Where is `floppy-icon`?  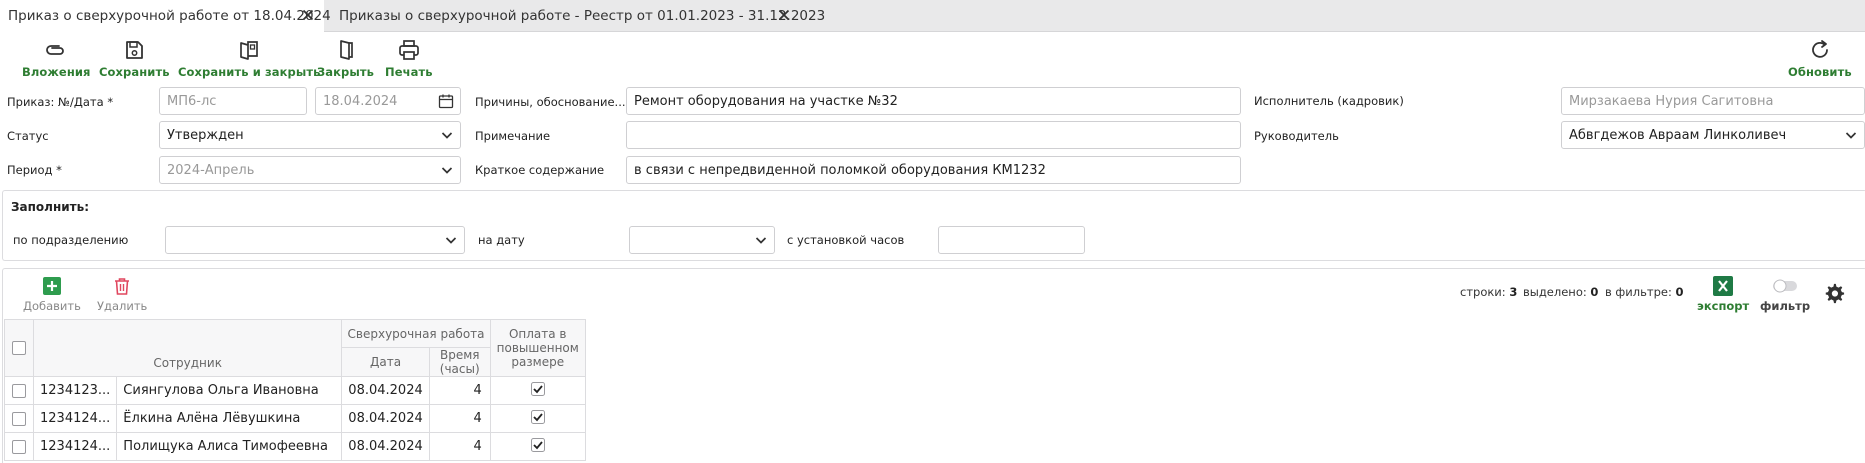 floppy-icon is located at coordinates (135, 50).